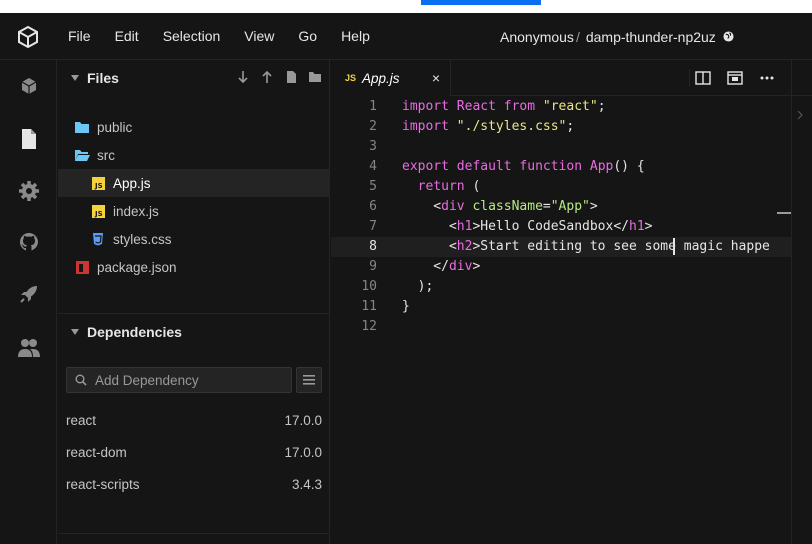 This screenshot has width=812, height=544. What do you see at coordinates (801, 320) in the screenshot?
I see `right-panel-edge` at bounding box center [801, 320].